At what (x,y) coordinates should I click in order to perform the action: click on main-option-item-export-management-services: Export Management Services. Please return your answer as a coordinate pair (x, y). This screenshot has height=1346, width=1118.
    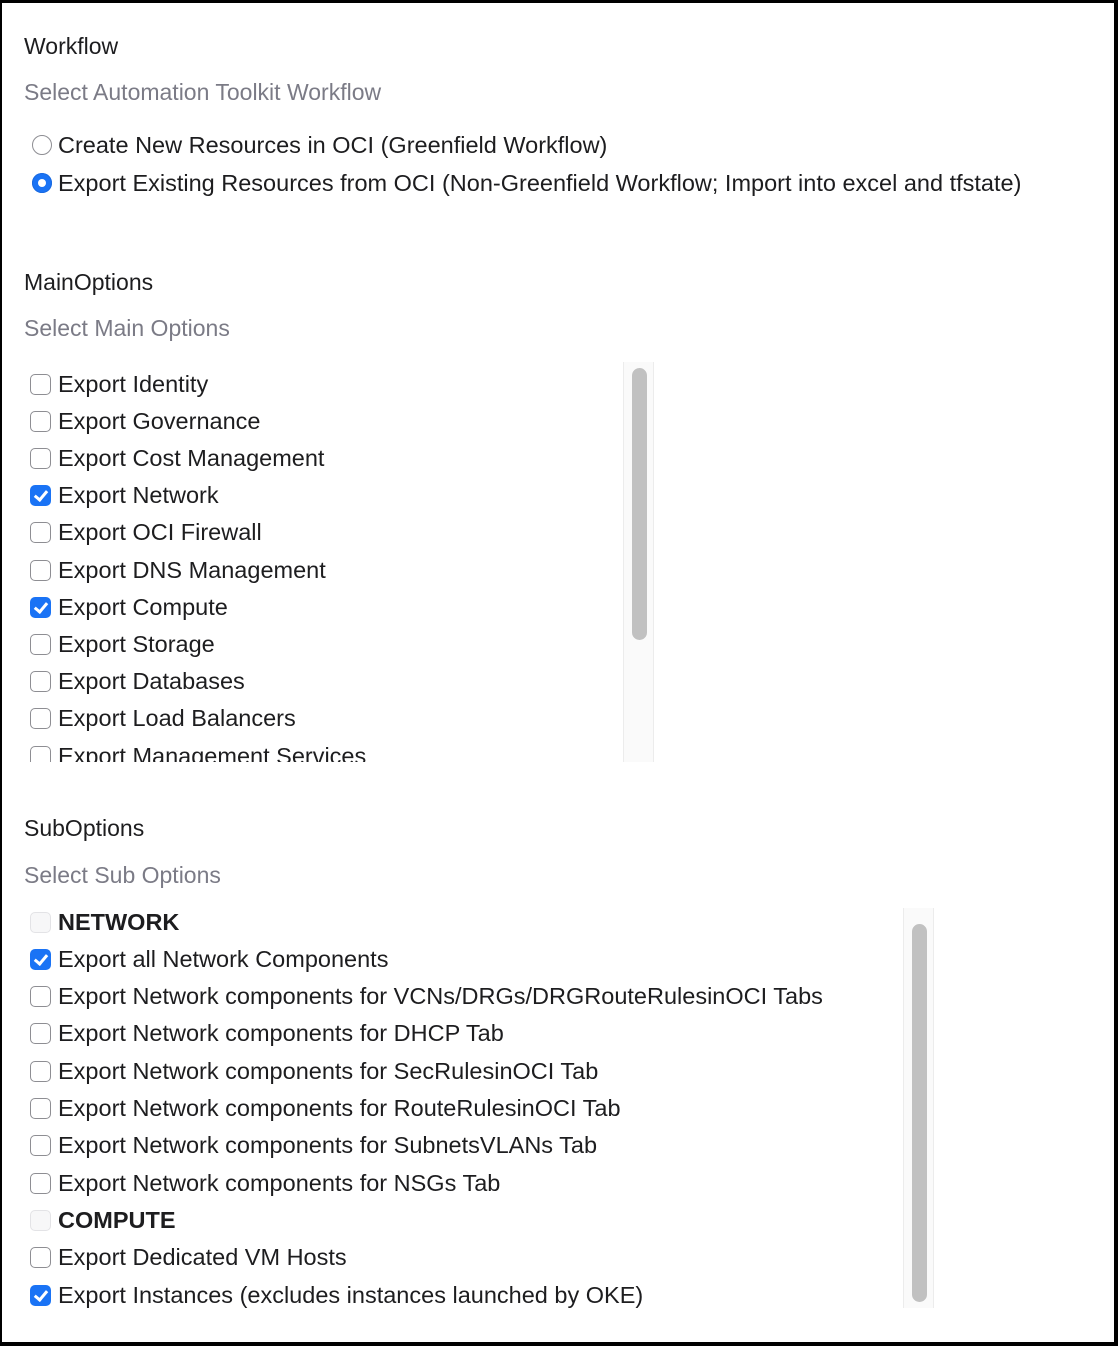
    Looking at the image, I should click on (198, 750).